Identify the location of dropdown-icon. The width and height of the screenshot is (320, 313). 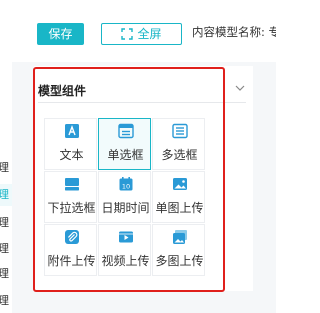
(72, 184).